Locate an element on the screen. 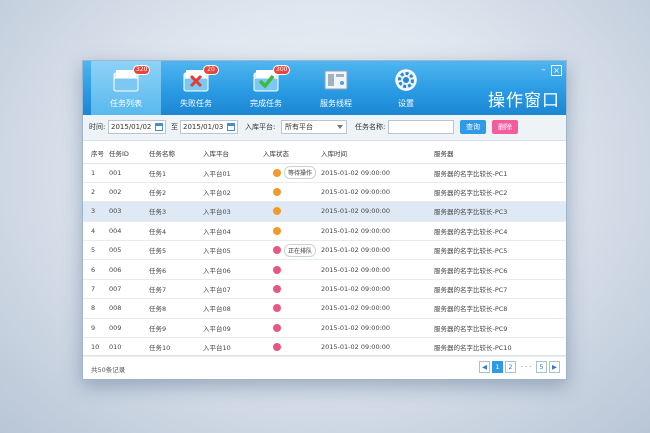  row-task-id: 005 is located at coordinates (115, 250).